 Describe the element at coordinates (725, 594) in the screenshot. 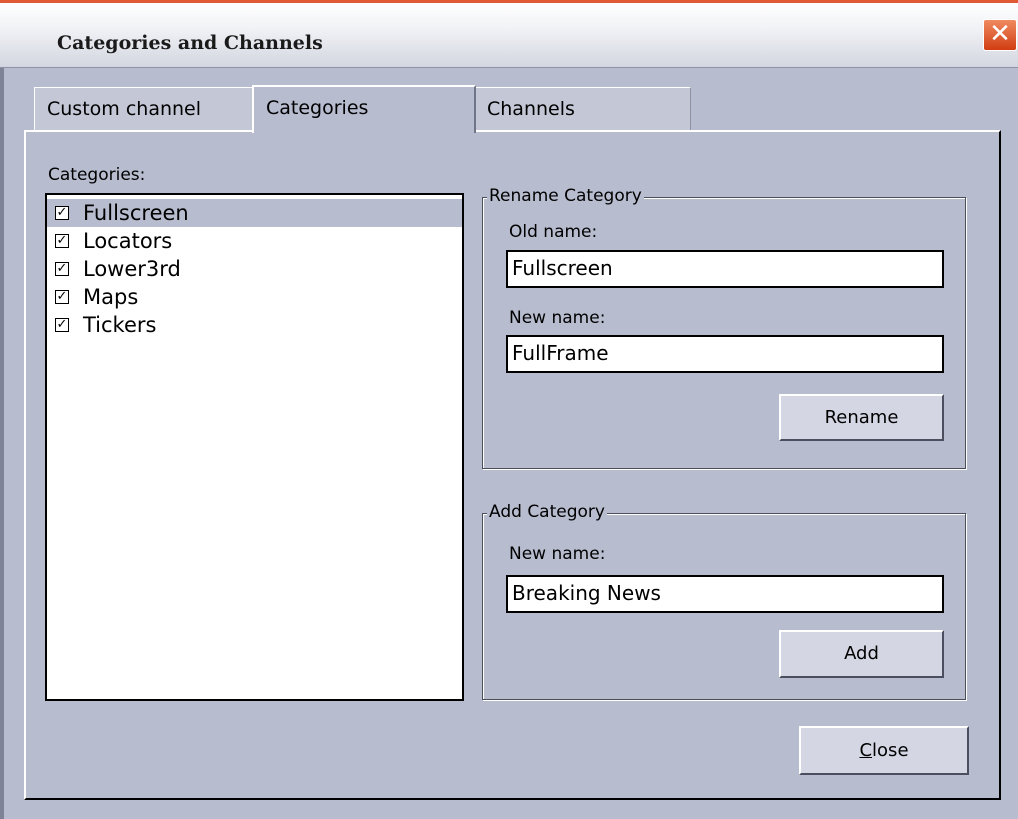

I see `add-new-name-field: Breaking News` at that location.